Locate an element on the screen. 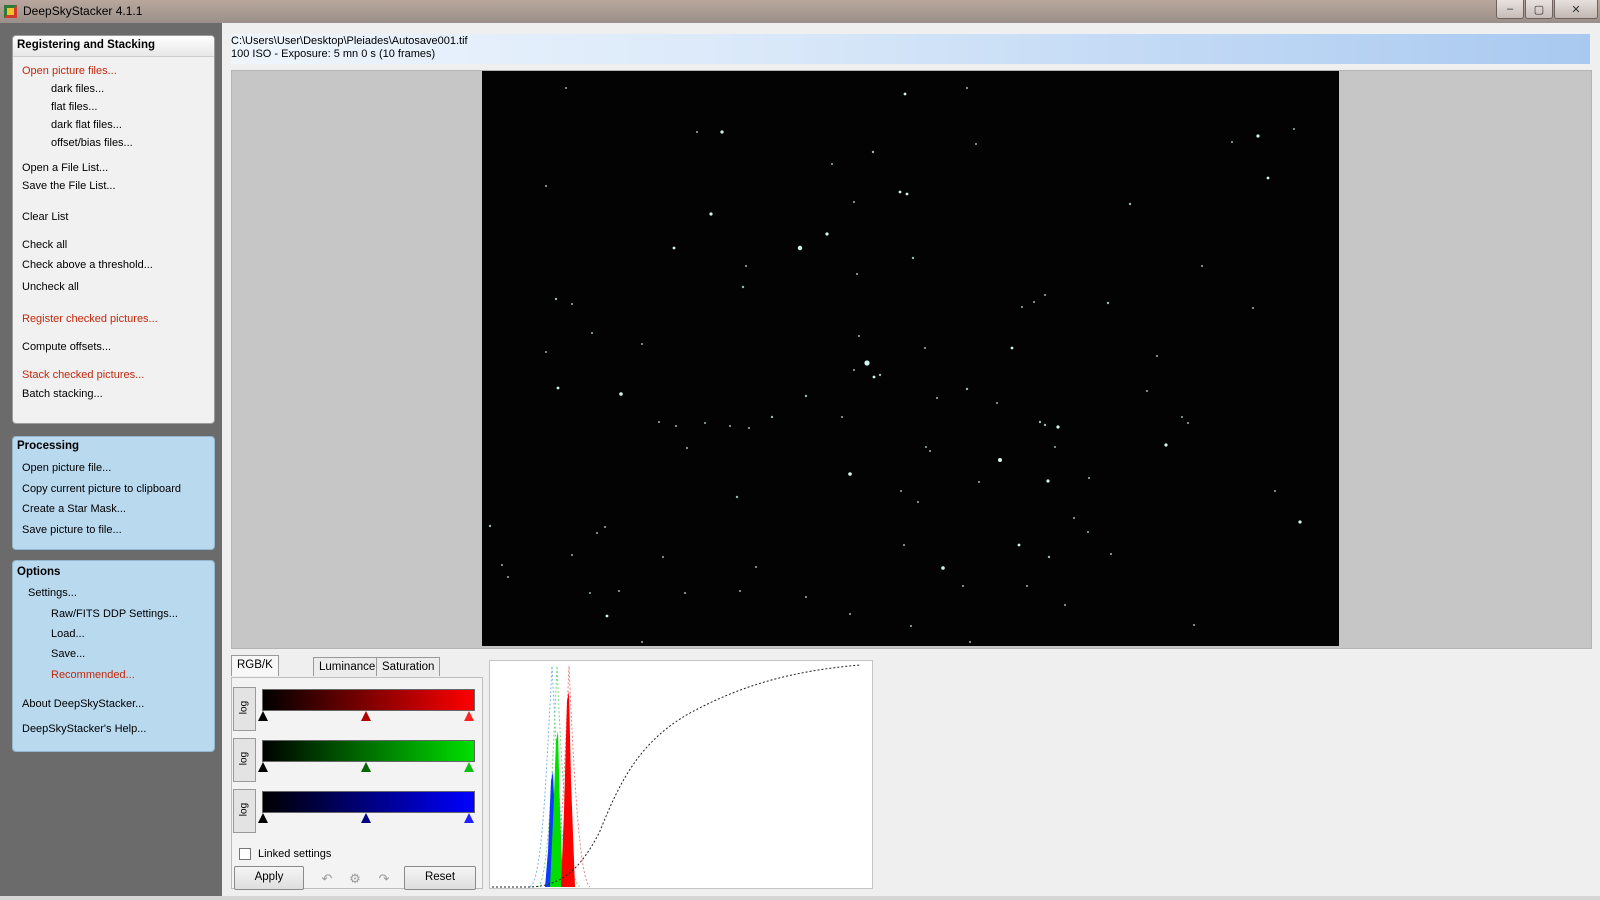 The width and height of the screenshot is (1600, 900). linked-settings-checkbox is located at coordinates (245, 854).